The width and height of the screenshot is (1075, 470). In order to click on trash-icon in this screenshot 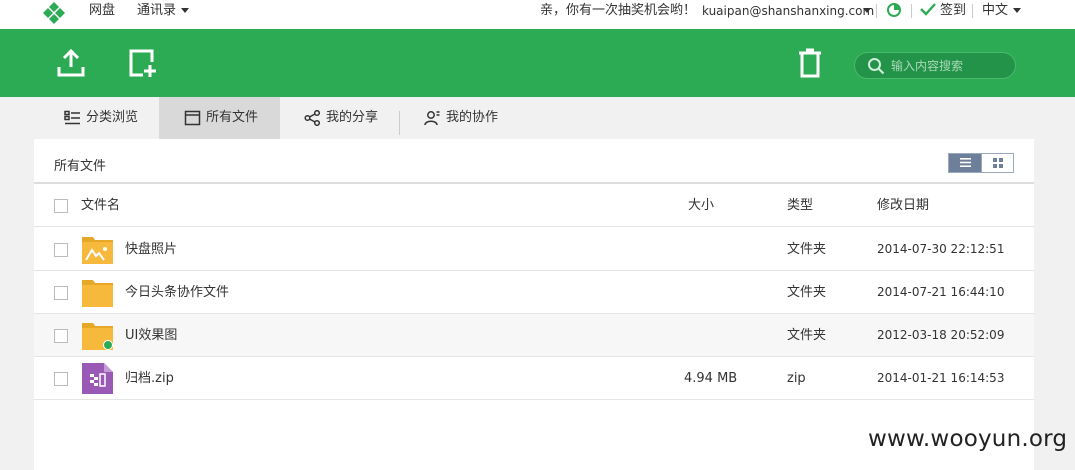, I will do `click(810, 63)`.